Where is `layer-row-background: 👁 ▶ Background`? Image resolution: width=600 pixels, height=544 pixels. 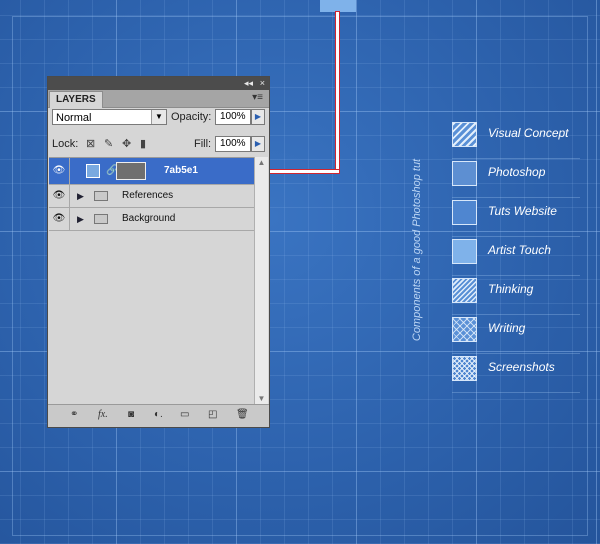 layer-row-background: 👁 ▶ Background is located at coordinates (151, 219).